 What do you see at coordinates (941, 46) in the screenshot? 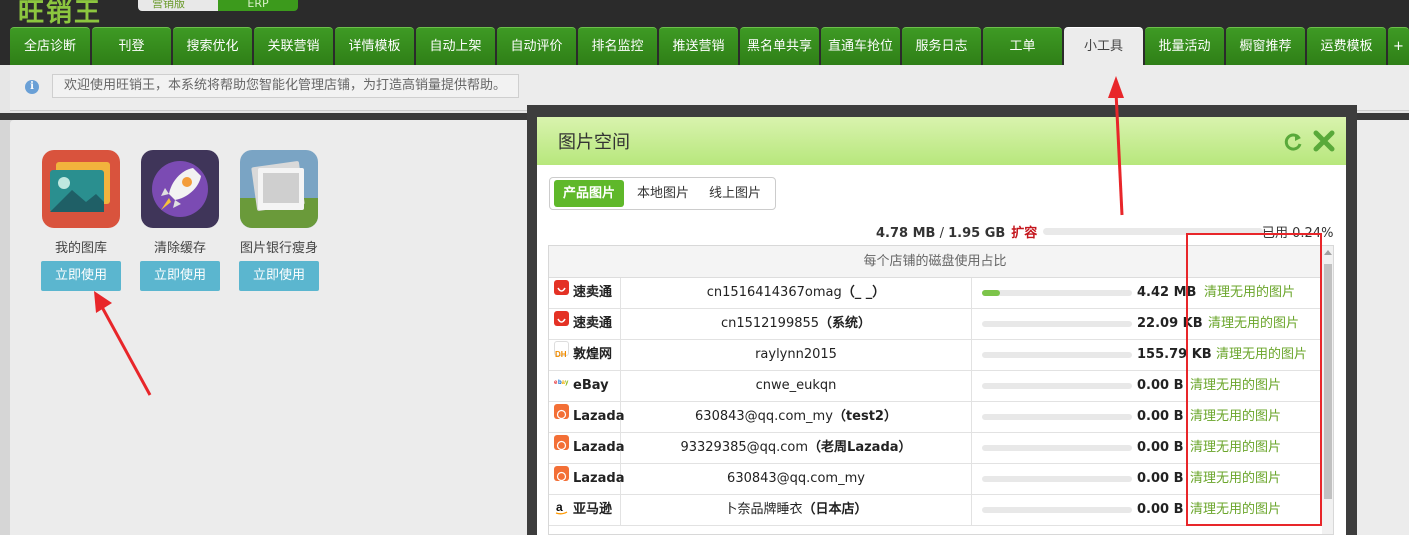
I see `nav-tab: 服务日志` at bounding box center [941, 46].